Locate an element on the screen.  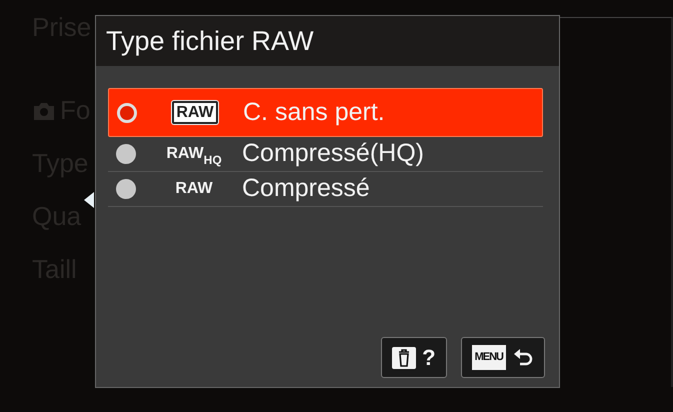
format-label: RAW is located at coordinates (194, 189).